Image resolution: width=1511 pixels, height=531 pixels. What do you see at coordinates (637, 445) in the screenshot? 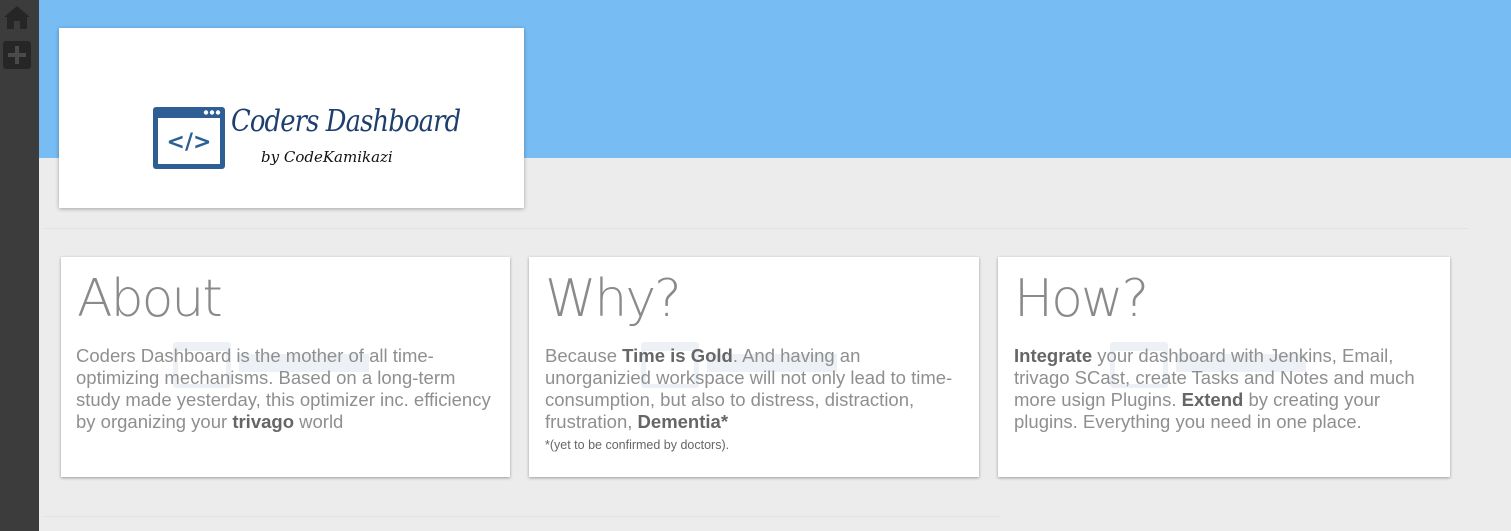
I see `footnote: *(yet to be confirmed by doctors).` at bounding box center [637, 445].